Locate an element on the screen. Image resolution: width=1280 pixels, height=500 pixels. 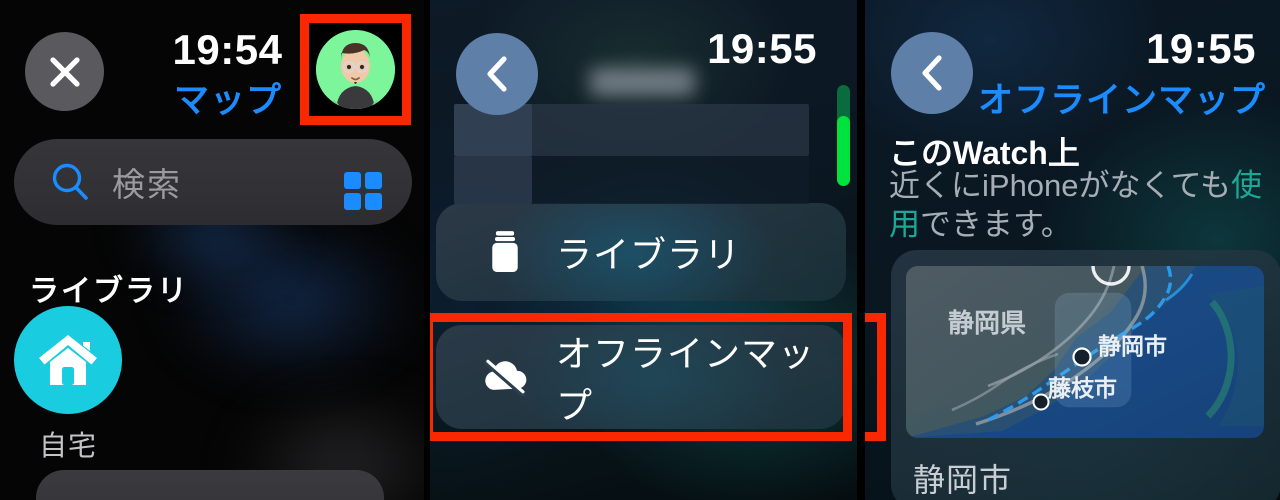
grid-icon is located at coordinates (363, 191).